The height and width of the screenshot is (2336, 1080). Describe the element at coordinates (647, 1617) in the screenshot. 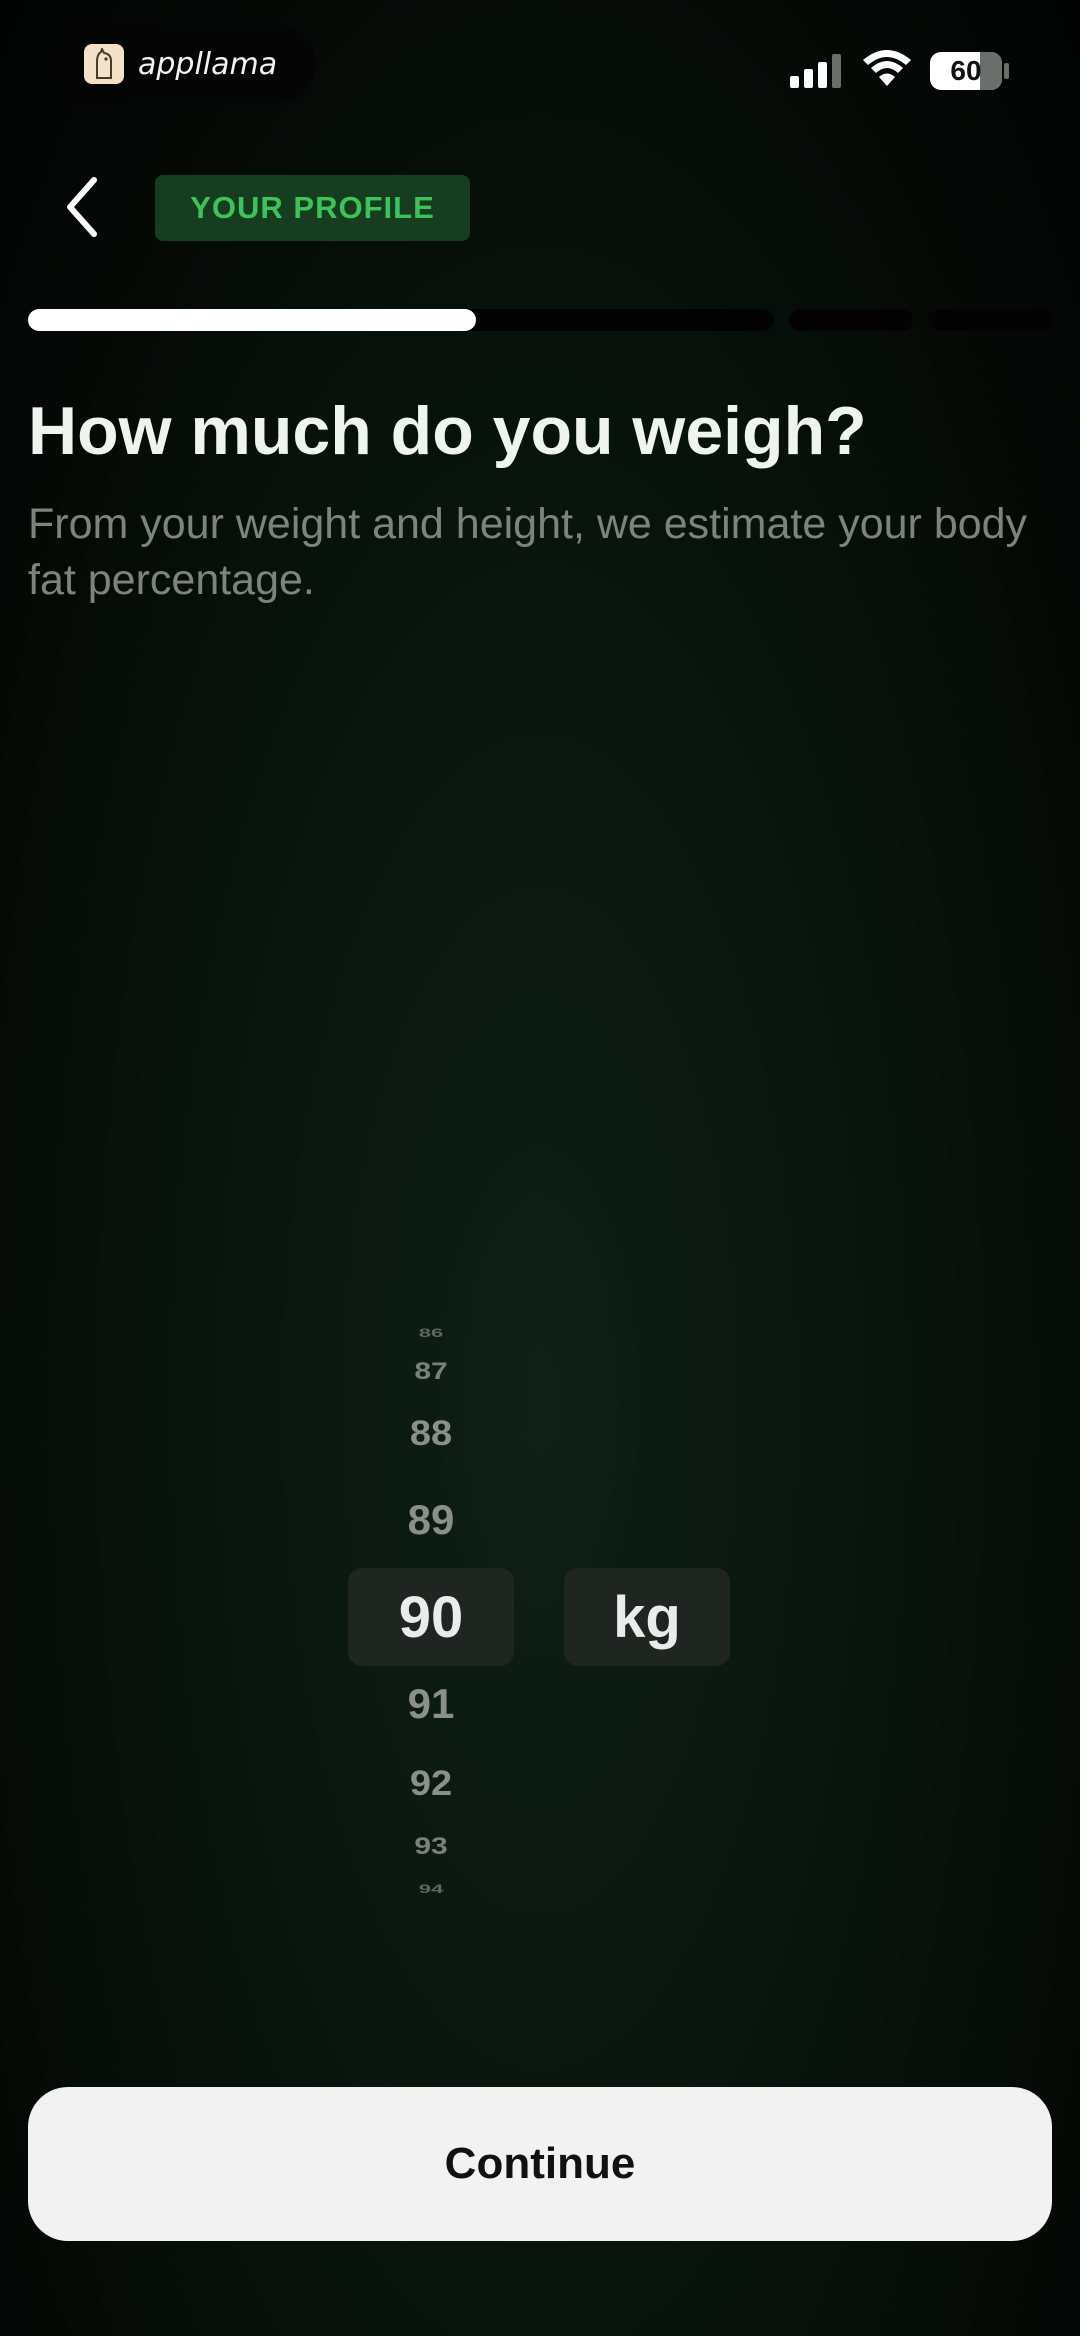

I see `unit-selector: kg` at that location.